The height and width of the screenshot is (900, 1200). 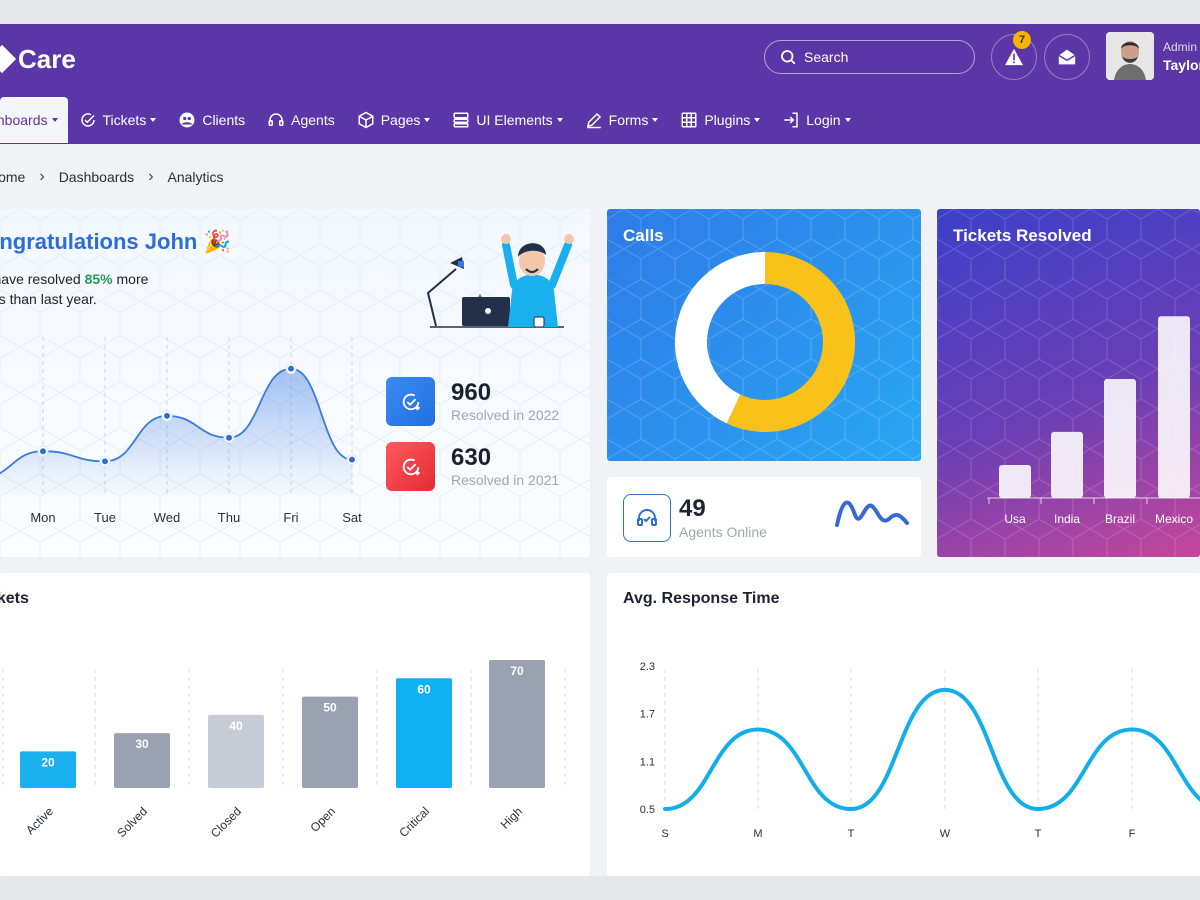 What do you see at coordinates (98, 279) in the screenshot?
I see `highlight-percent: 85%` at bounding box center [98, 279].